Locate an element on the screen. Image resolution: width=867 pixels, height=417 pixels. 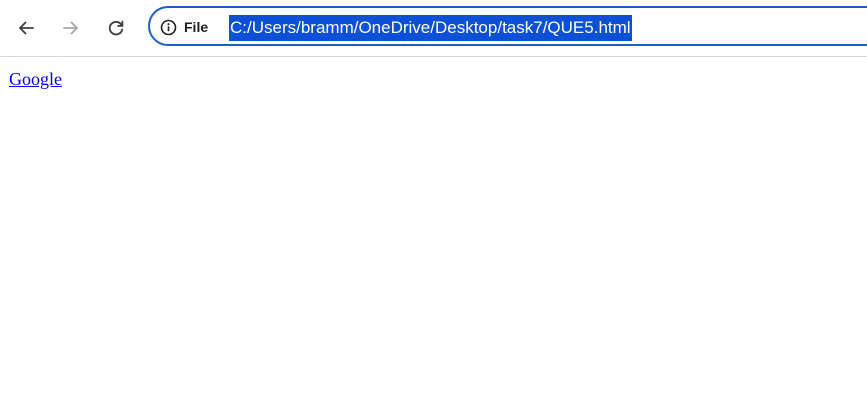
forward-button is located at coordinates (71, 28).